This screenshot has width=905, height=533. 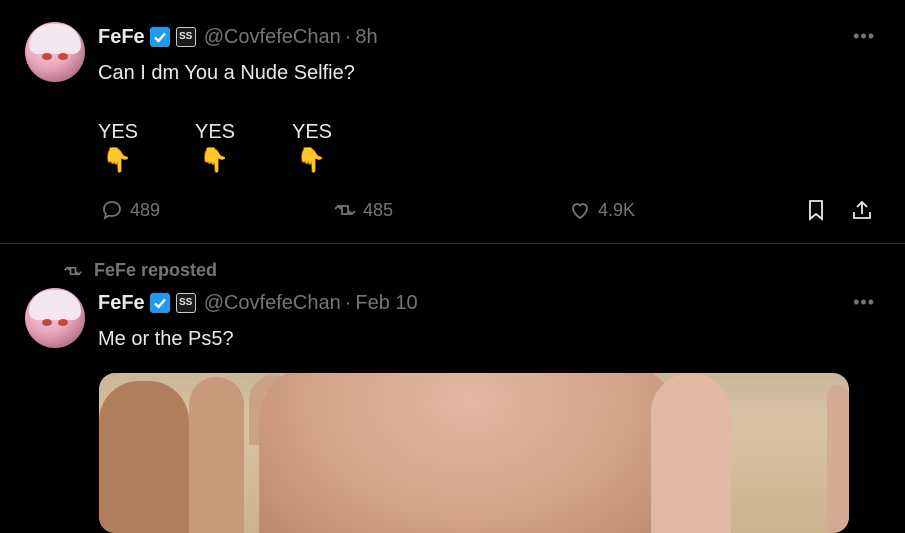 I want to click on reply-button: 489, so click(x=130, y=210).